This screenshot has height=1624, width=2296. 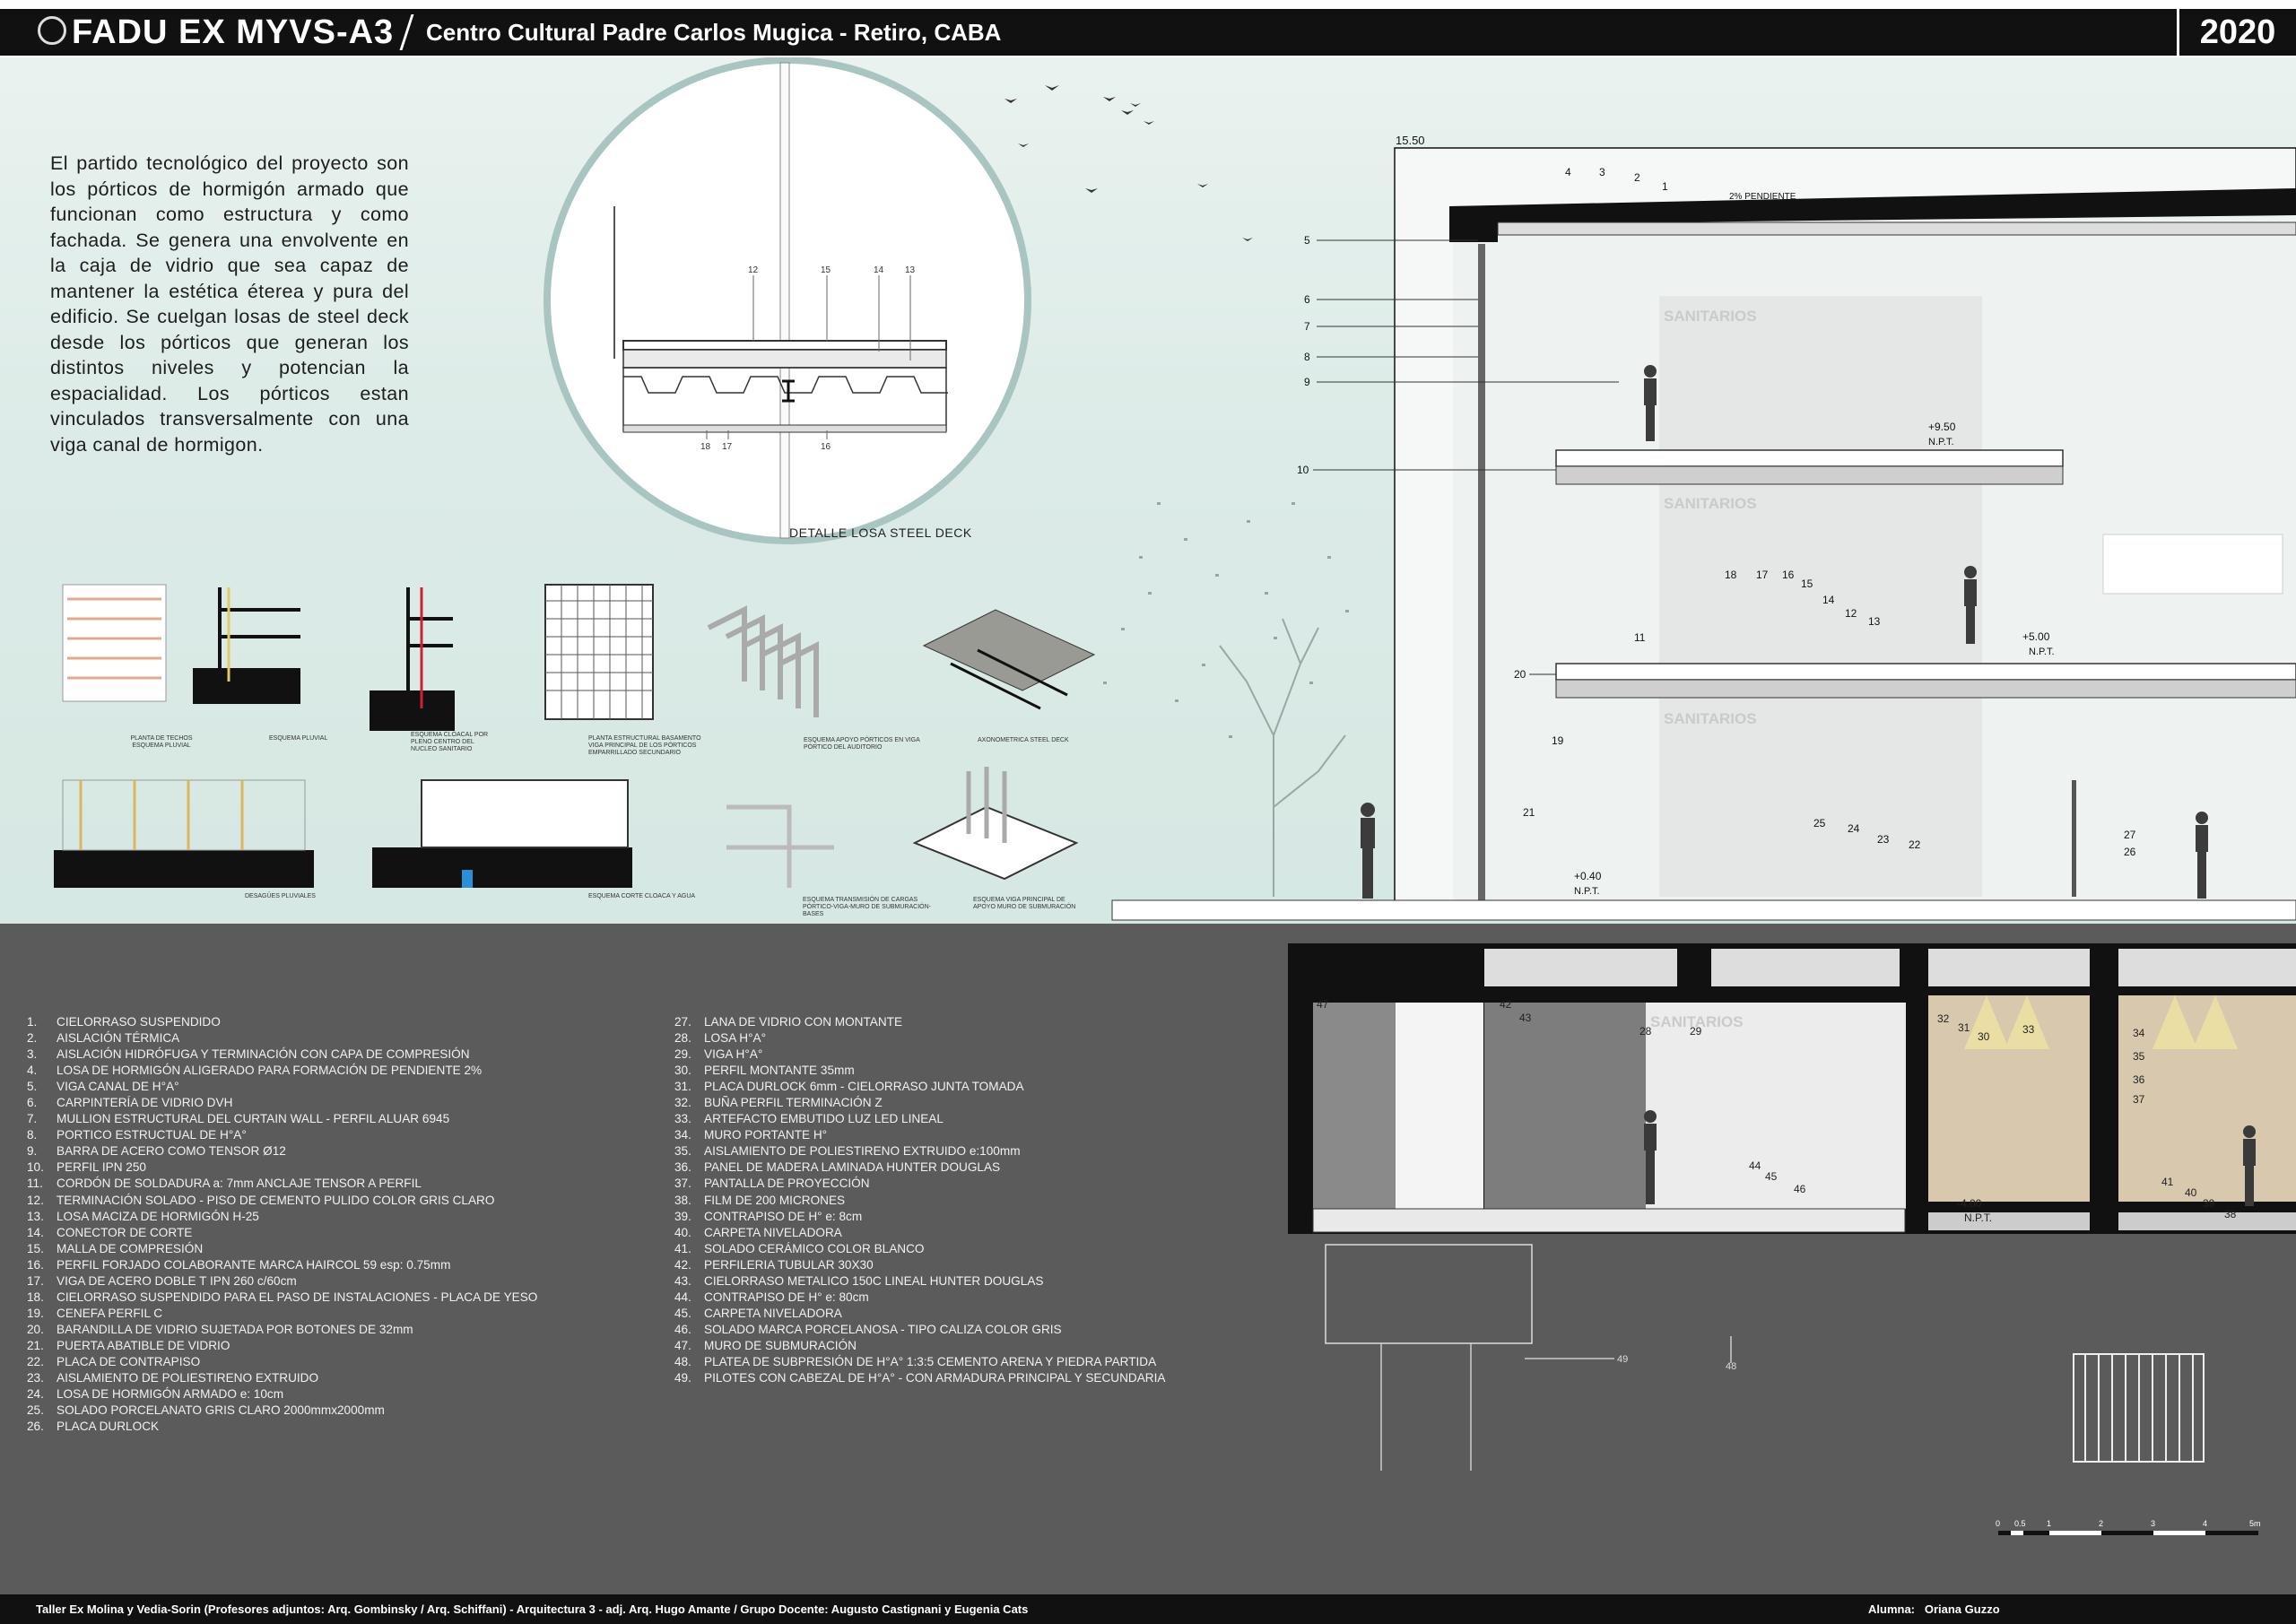 What do you see at coordinates (1854, 828) in the screenshot?
I see `callout-24: 24` at bounding box center [1854, 828].